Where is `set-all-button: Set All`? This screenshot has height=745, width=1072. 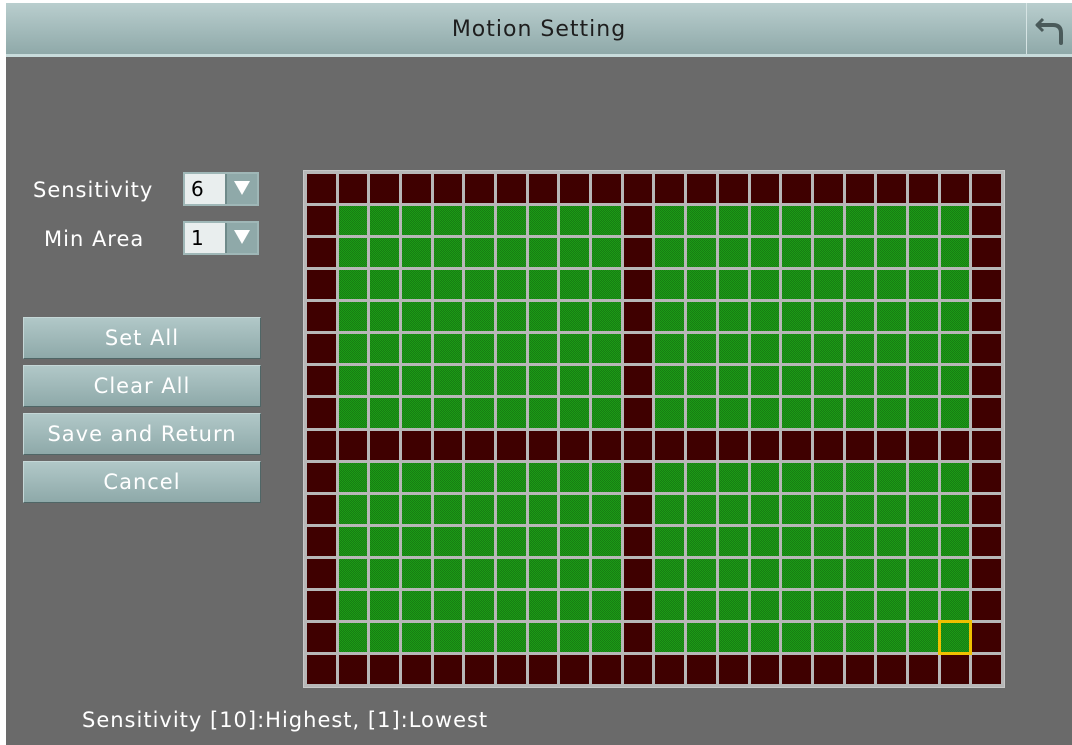 set-all-button: Set All is located at coordinates (142, 338).